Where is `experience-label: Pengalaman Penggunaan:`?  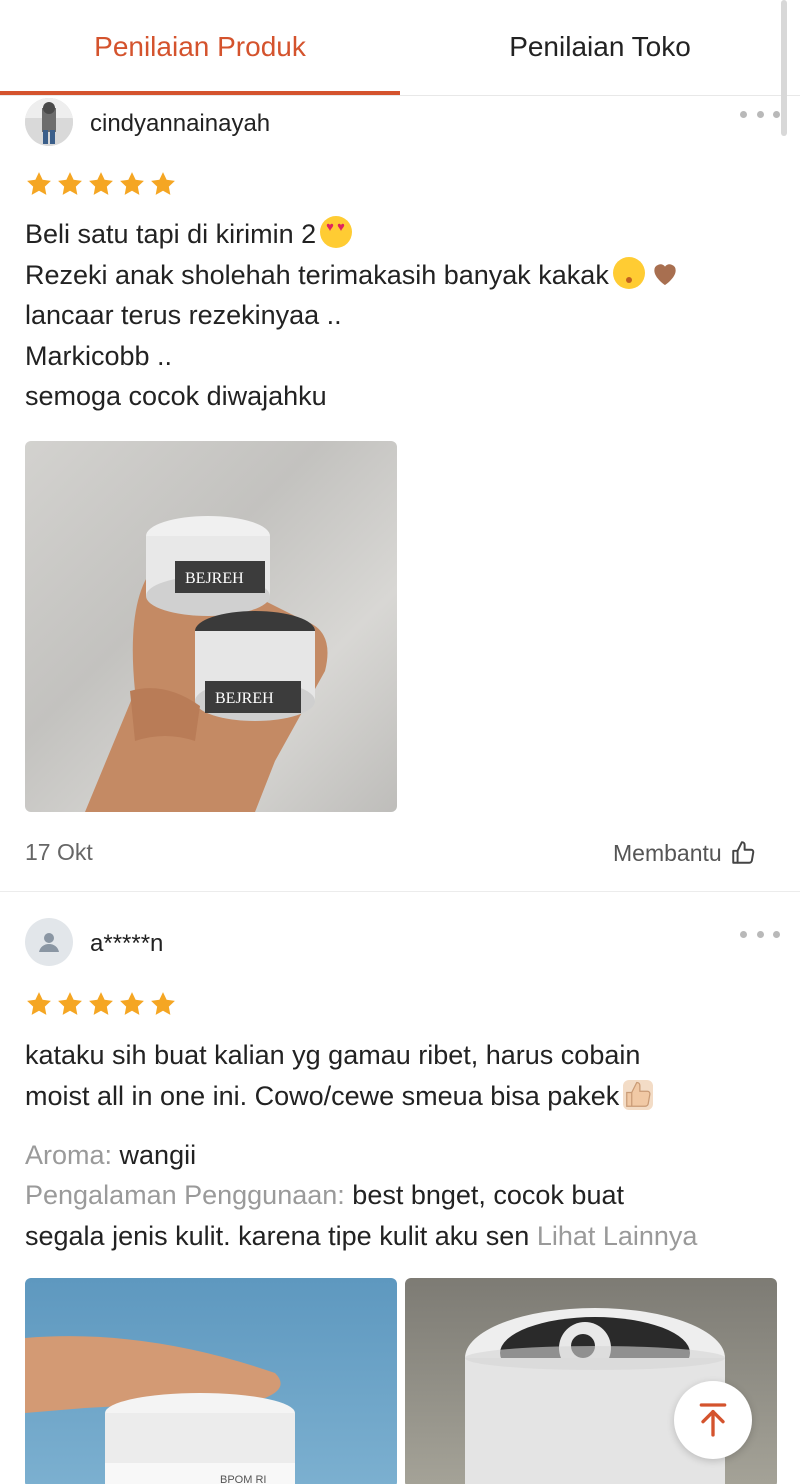 experience-label: Pengalaman Penggunaan: is located at coordinates (185, 1195).